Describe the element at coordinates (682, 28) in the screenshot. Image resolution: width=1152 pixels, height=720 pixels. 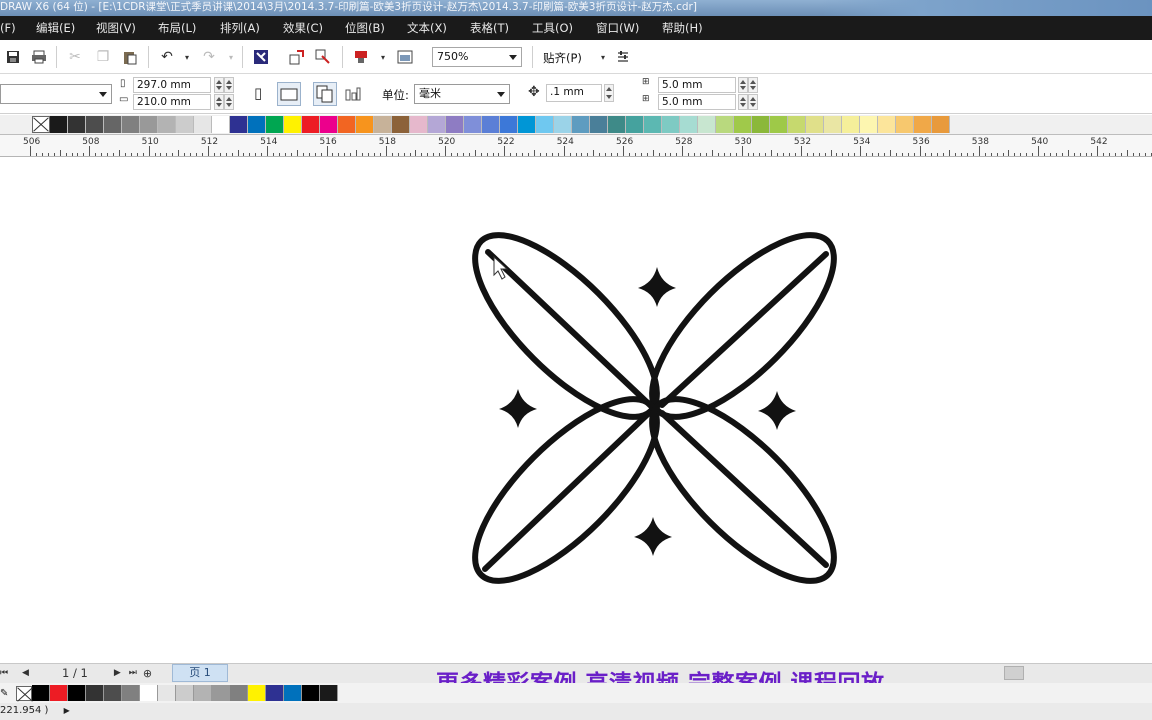
I see `menu-help: 帮助(H)` at that location.